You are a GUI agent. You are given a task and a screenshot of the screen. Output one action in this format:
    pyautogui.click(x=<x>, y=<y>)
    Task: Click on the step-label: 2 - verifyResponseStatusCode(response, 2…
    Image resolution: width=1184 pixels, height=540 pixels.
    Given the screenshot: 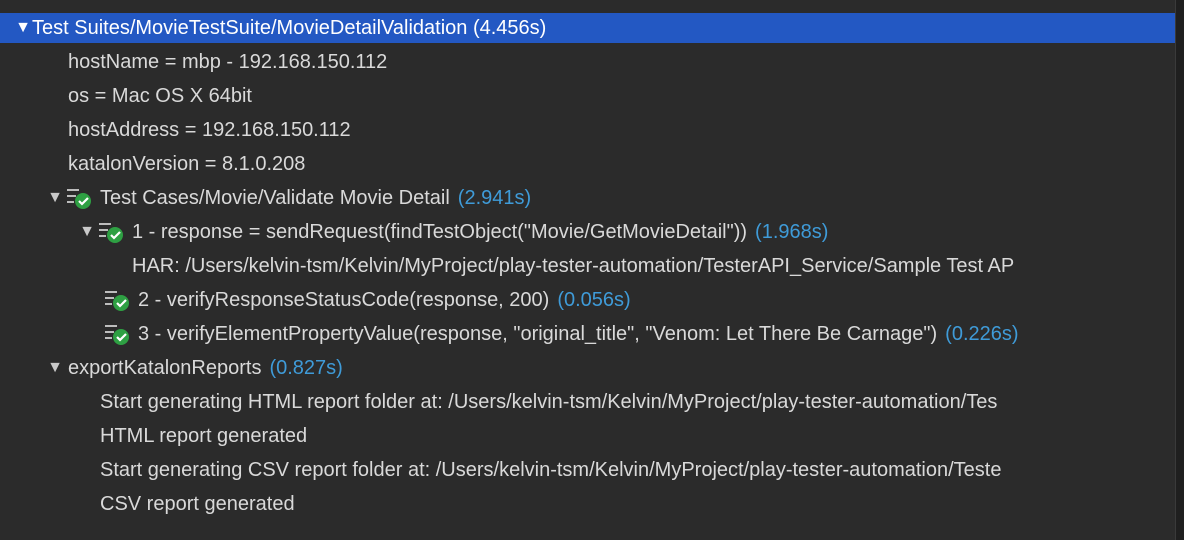 What is the action you would take?
    pyautogui.click(x=344, y=299)
    